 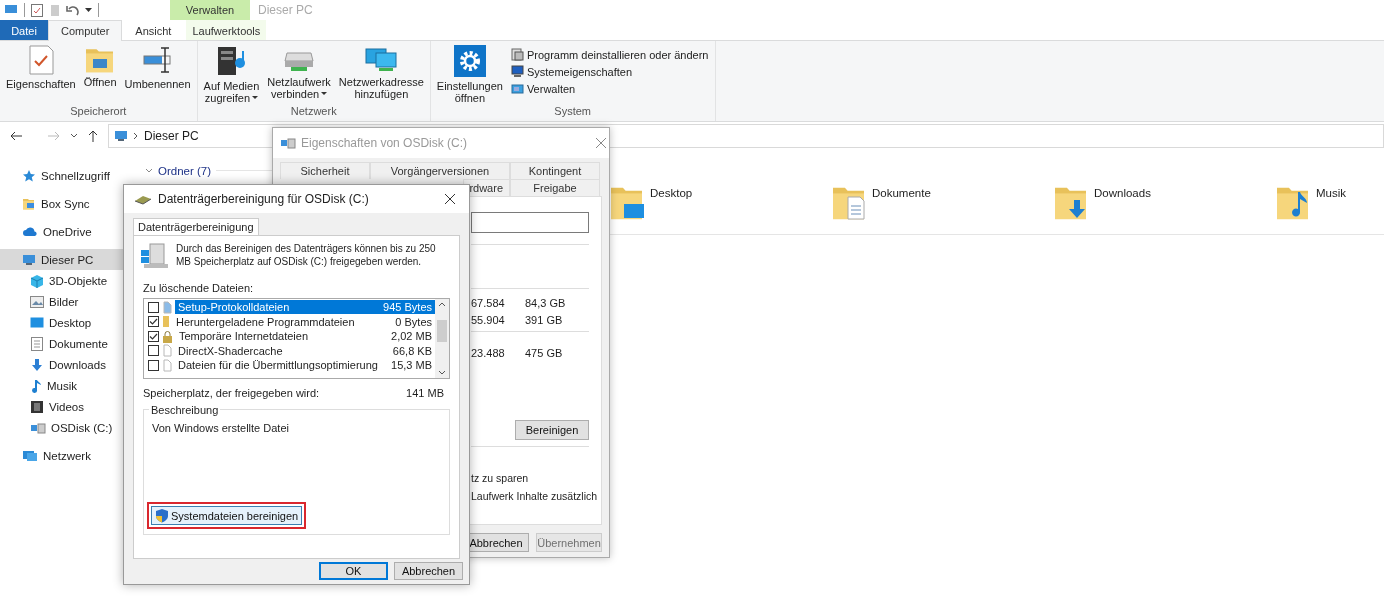 What do you see at coordinates (196, 226) in the screenshot?
I see `dialog-tab: Datenträgerbereinigung` at bounding box center [196, 226].